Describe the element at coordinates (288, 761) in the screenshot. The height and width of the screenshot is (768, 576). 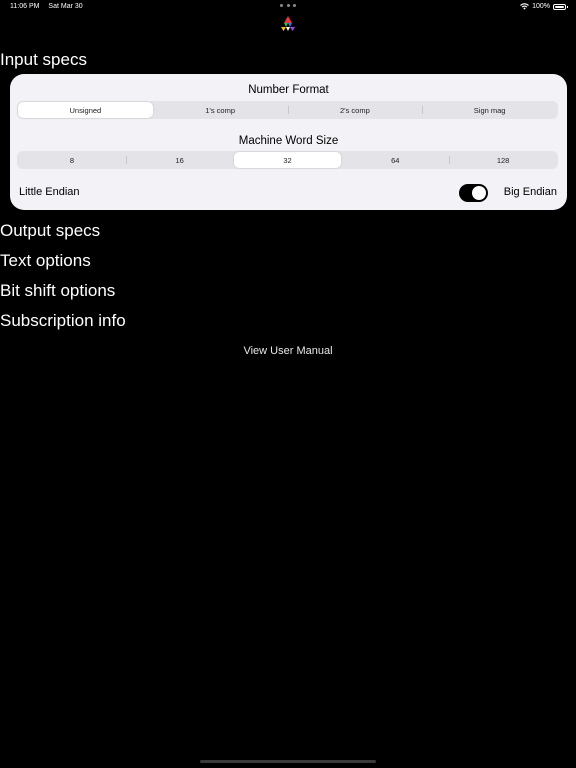
I see `home-indicator` at that location.